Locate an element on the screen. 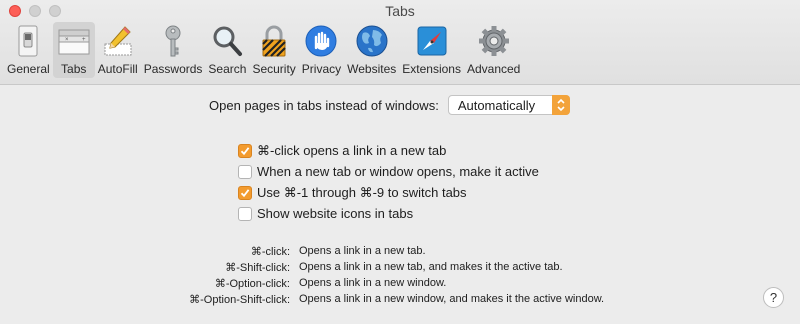  lock-icon is located at coordinates (274, 41).